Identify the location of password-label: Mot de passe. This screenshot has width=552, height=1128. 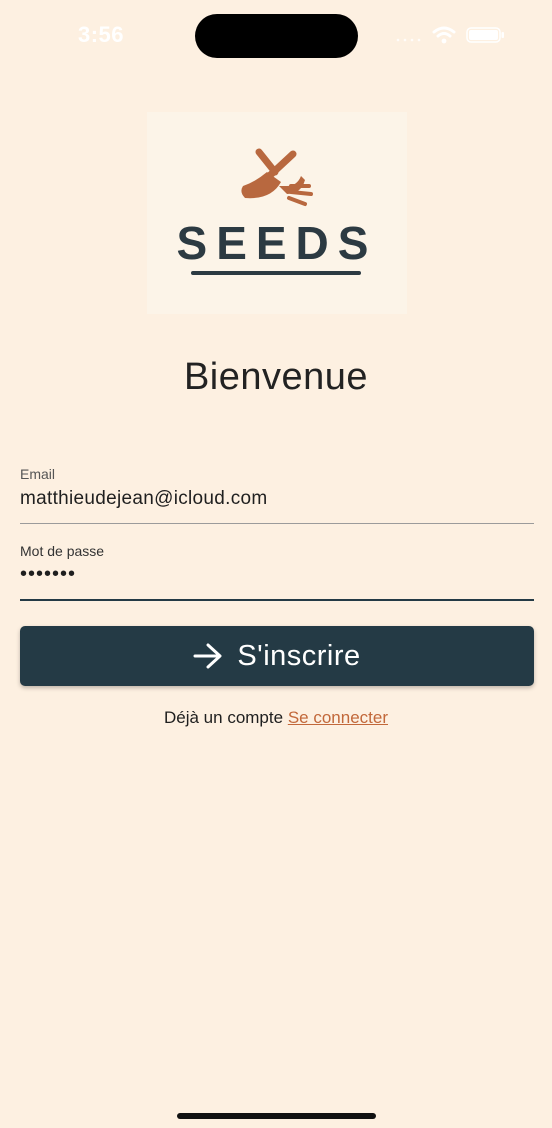
(62, 551).